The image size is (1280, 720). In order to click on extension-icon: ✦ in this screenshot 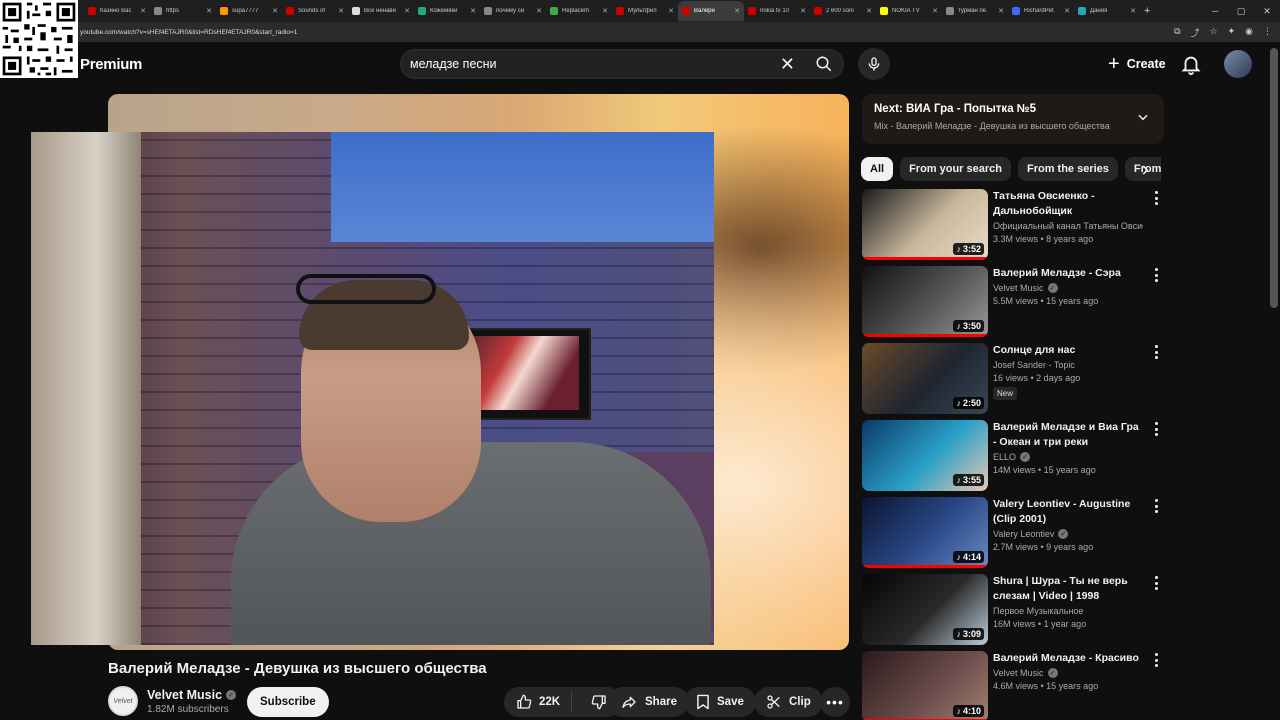, I will do `click(1232, 32)`.